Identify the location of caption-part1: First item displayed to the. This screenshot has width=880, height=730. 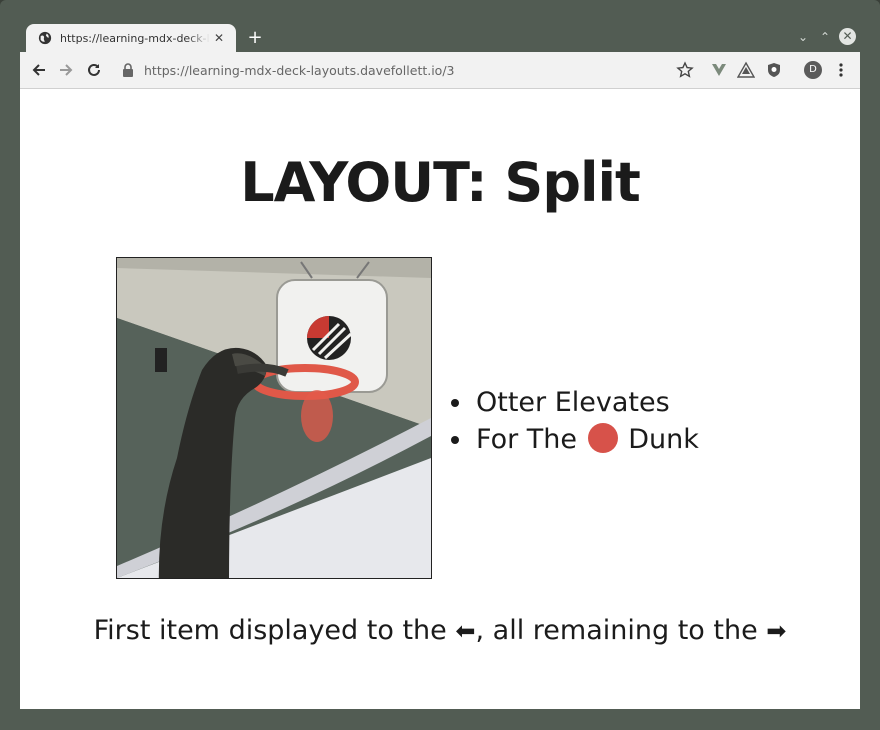
(270, 630).